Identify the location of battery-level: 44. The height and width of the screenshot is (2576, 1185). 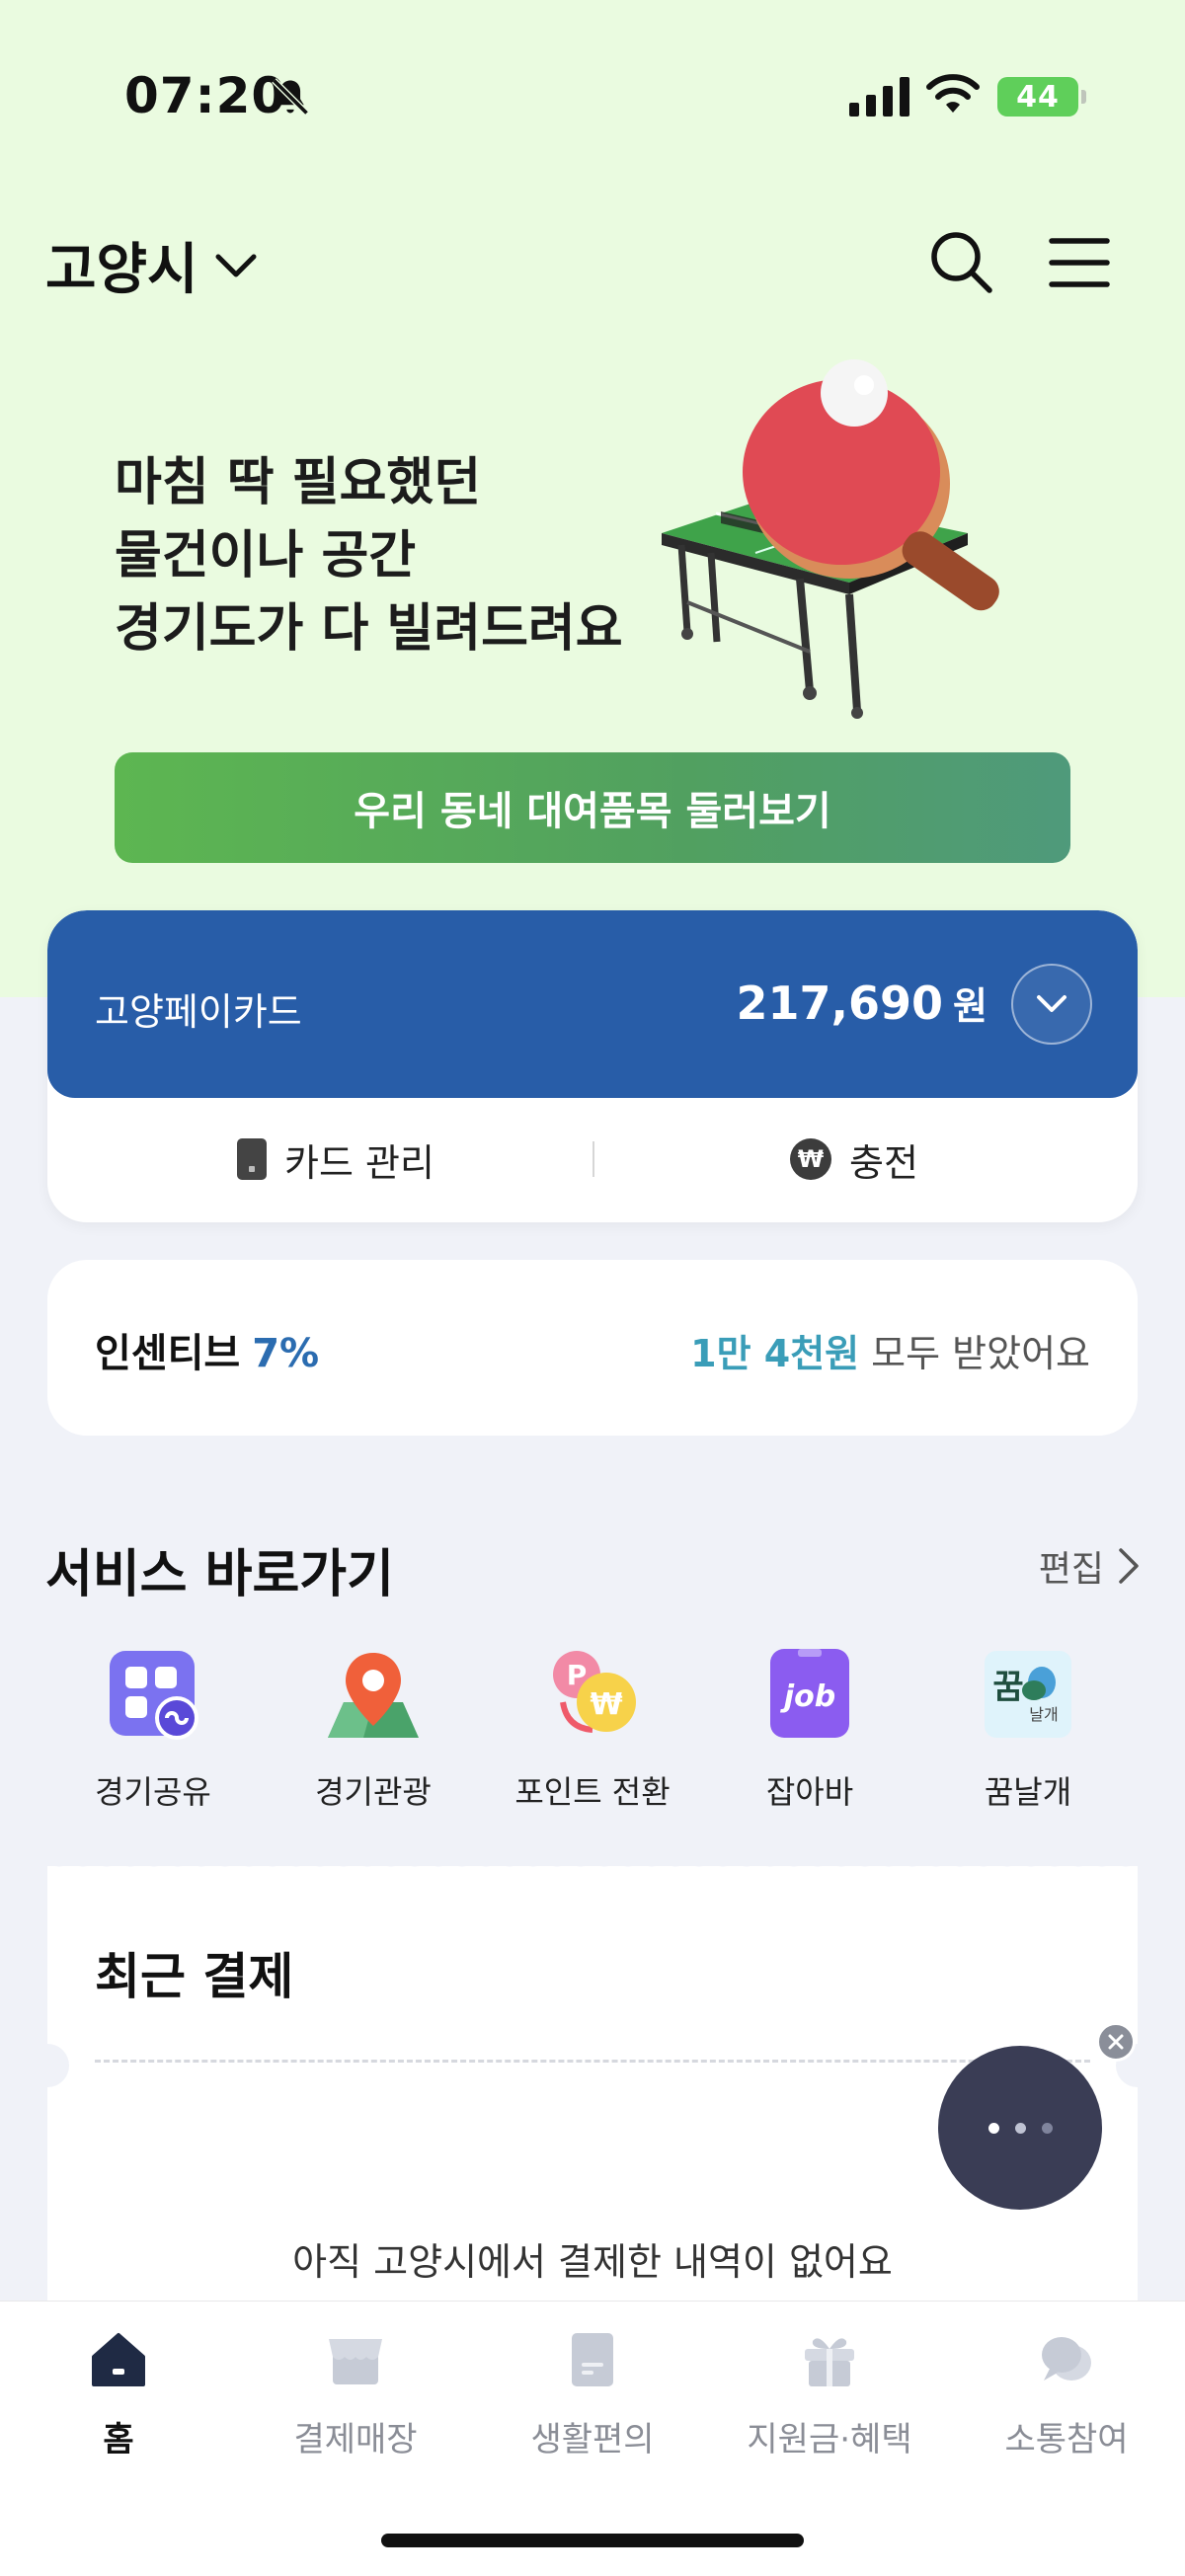
(1038, 97).